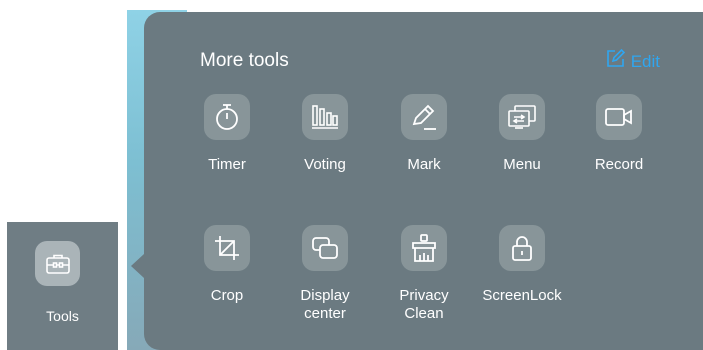  I want to click on tool-menu: Menu, so click(522, 134).